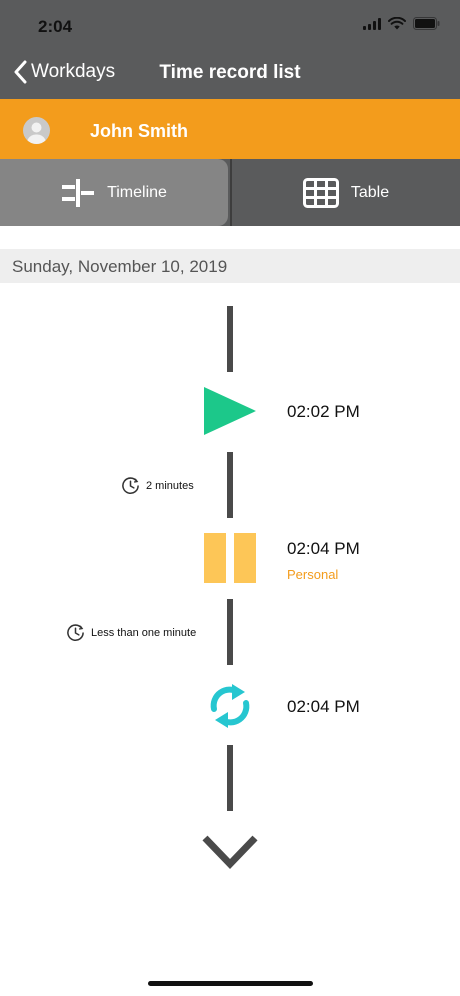  I want to click on timeline-icon, so click(78, 192).